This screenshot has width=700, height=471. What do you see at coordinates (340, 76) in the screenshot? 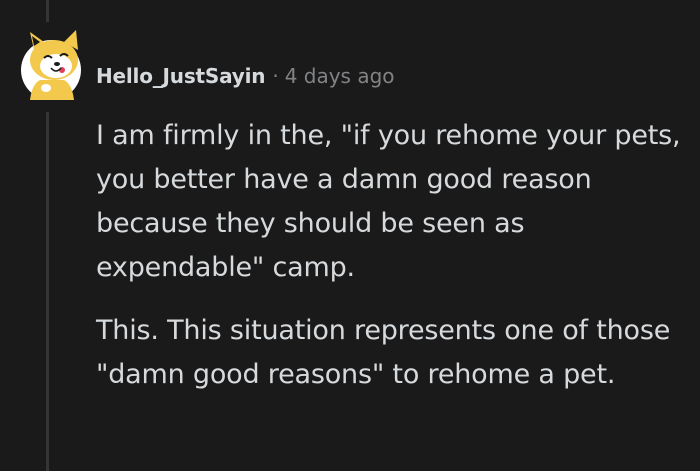
I see `timestamp-link: 4 days ago` at bounding box center [340, 76].